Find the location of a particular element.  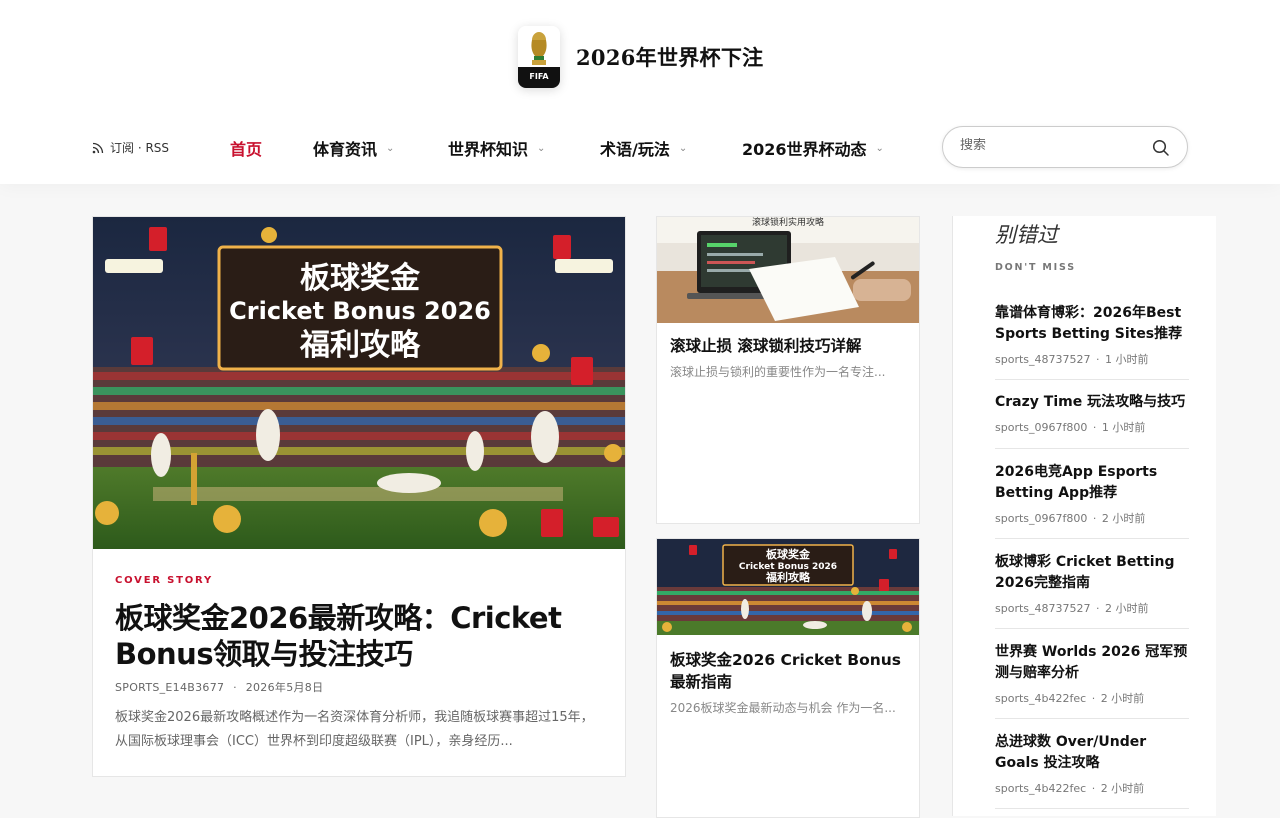

rss-link: 订阅 · RSS is located at coordinates (130, 147).